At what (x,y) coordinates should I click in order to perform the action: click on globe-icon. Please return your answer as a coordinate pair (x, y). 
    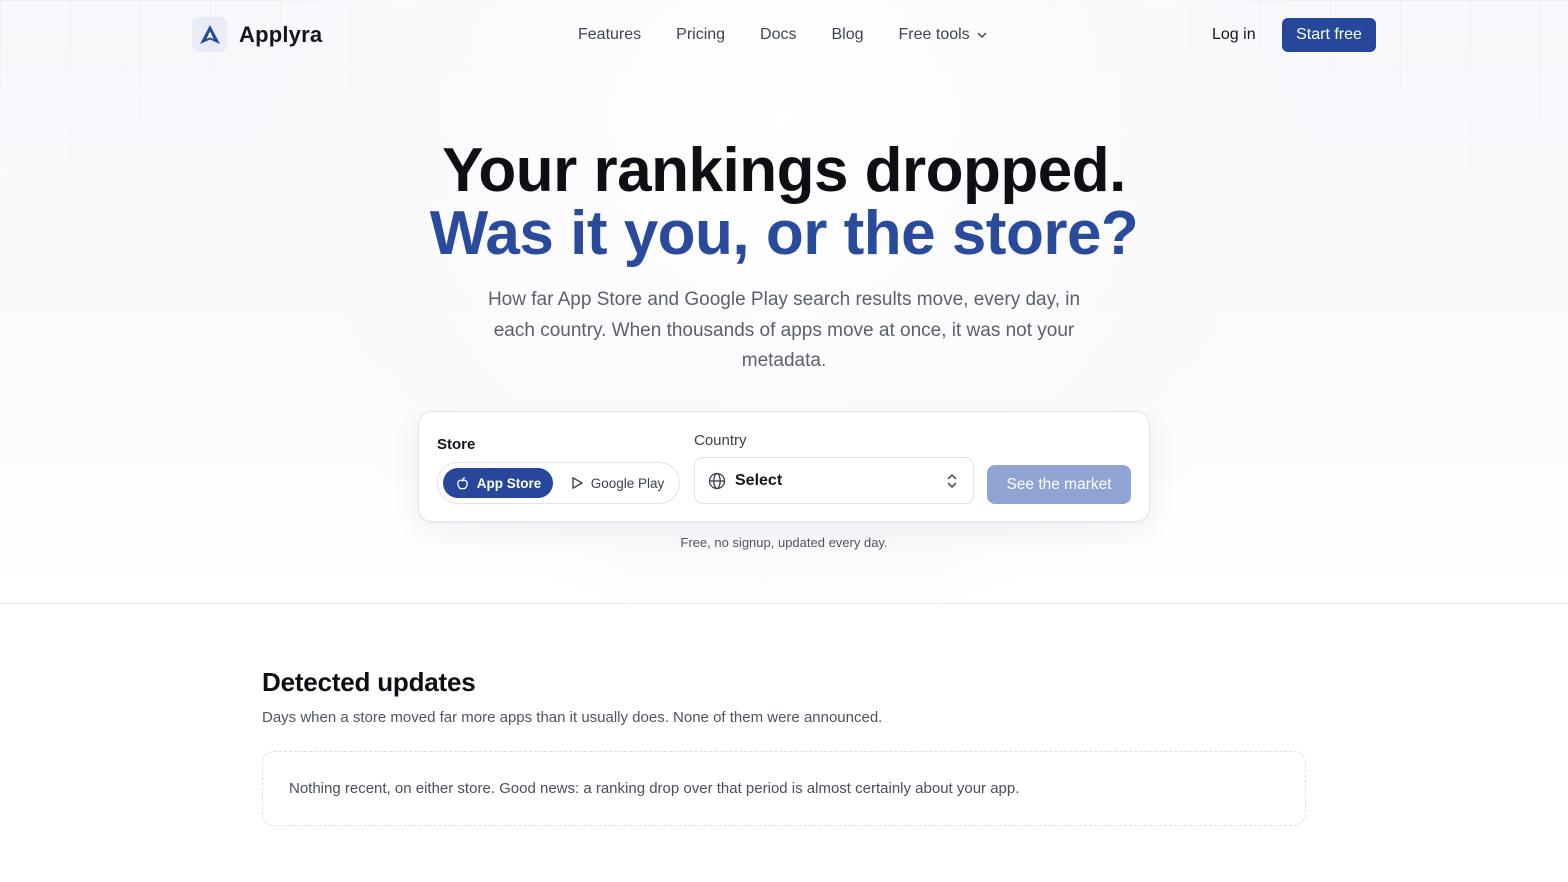
    Looking at the image, I should click on (717, 481).